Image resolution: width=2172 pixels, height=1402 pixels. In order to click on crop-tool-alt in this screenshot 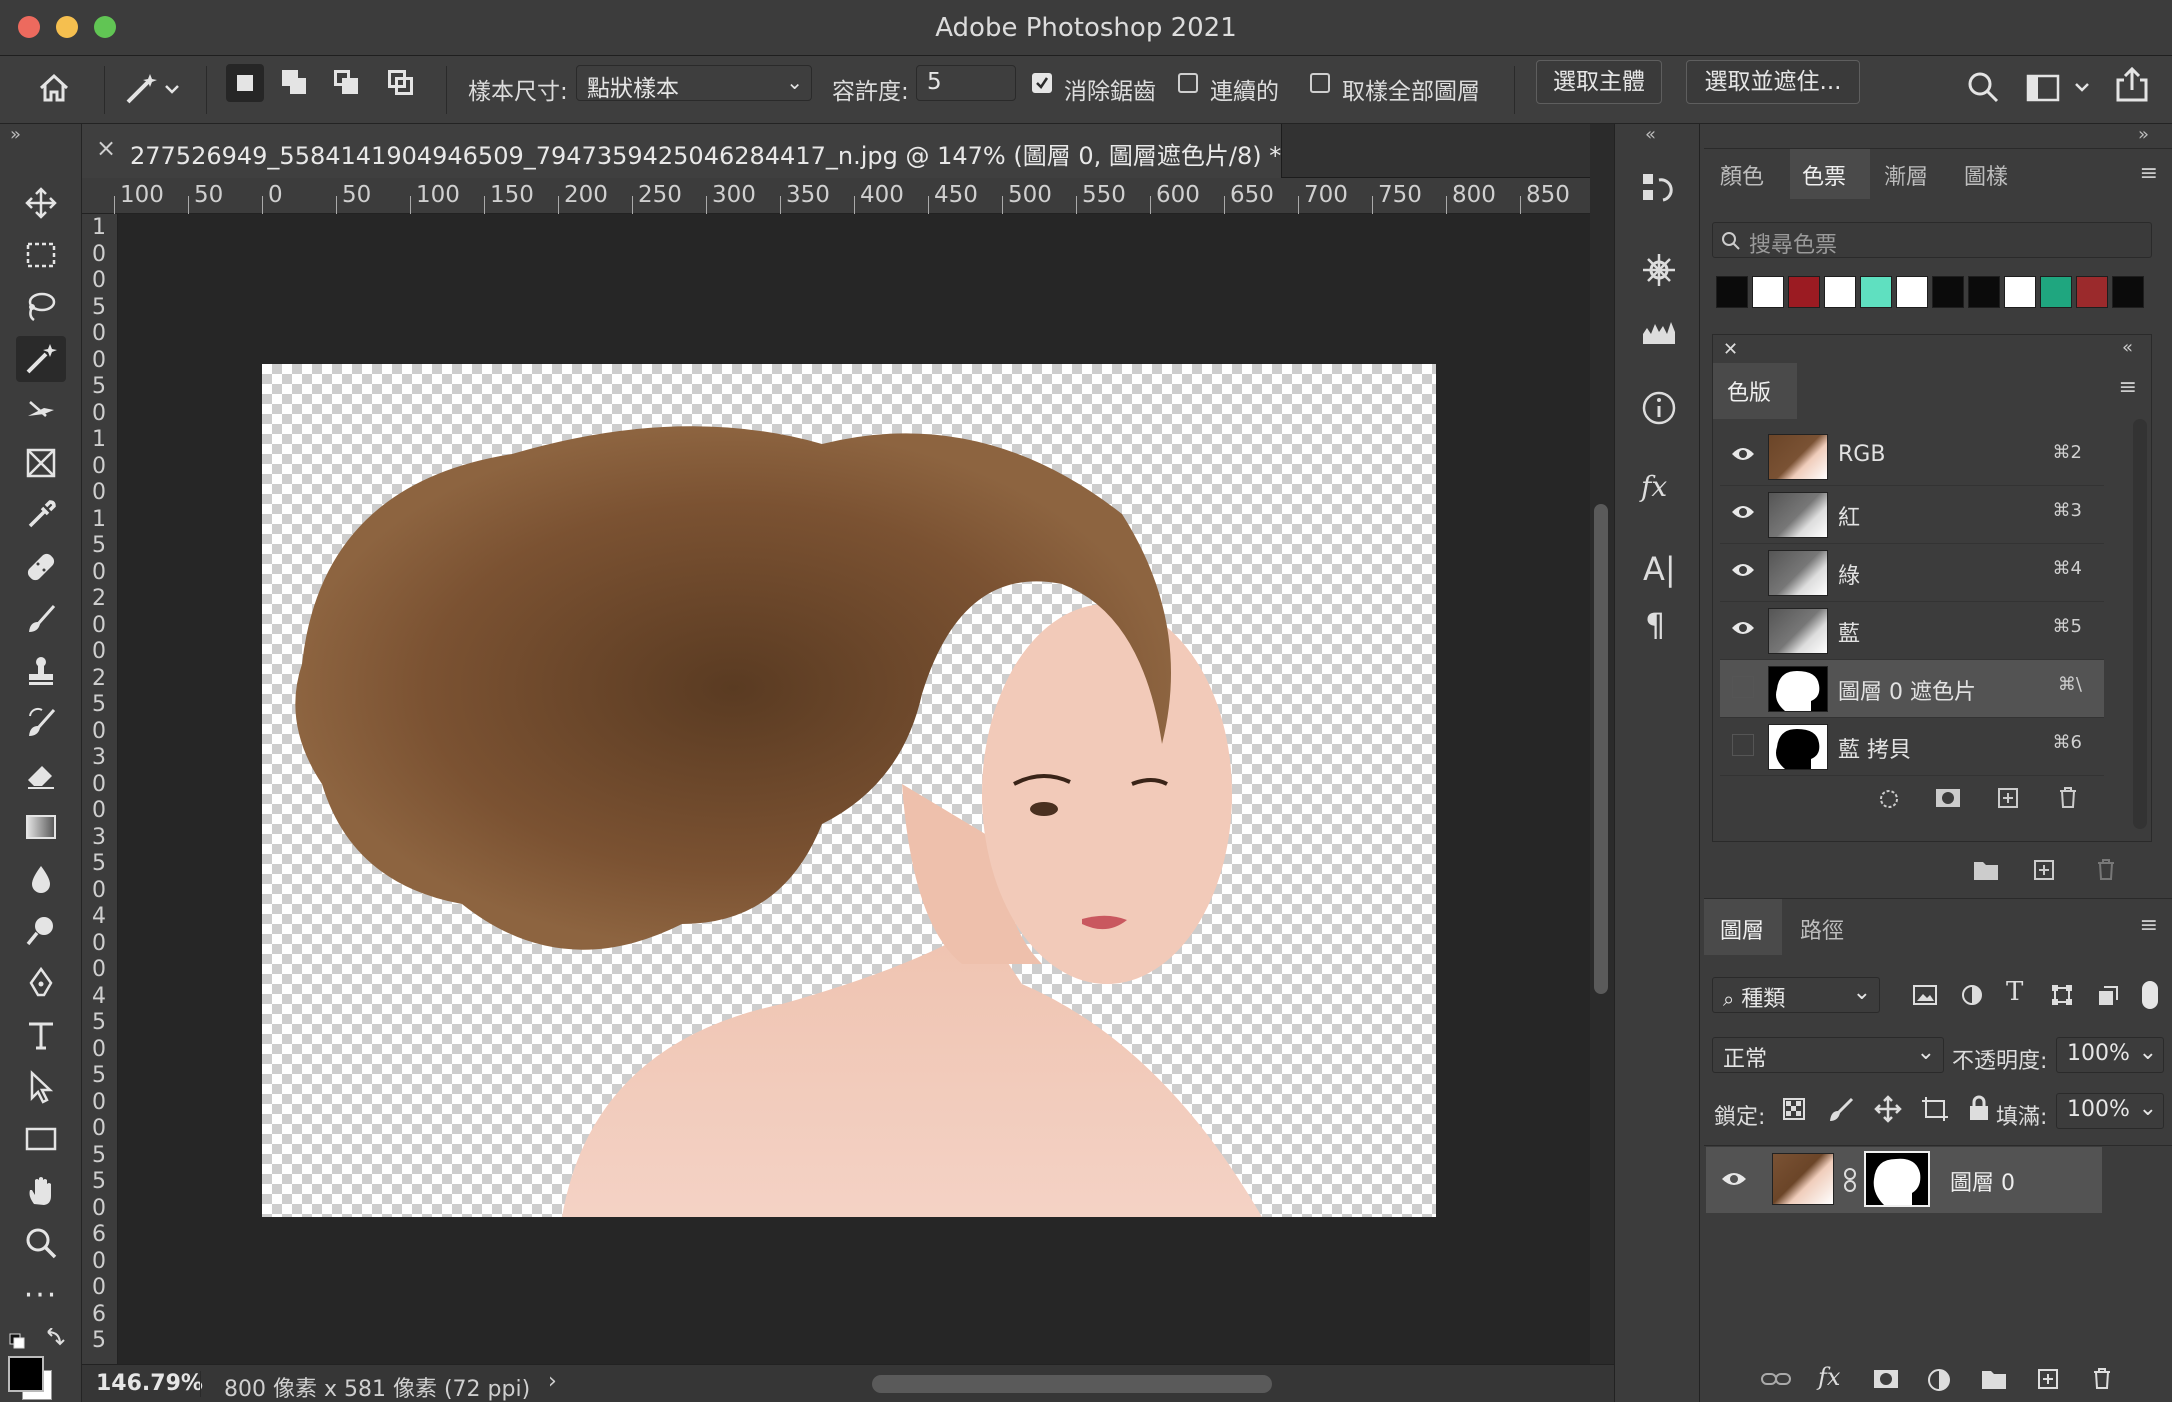, I will do `click(41, 411)`.